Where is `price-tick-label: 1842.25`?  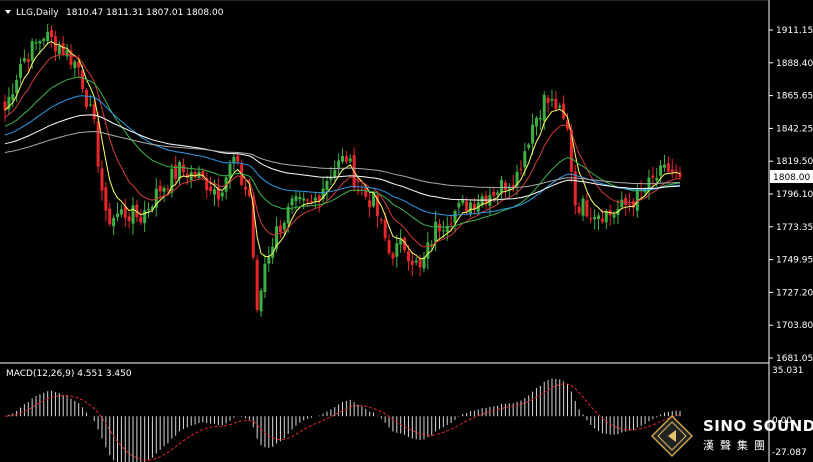
price-tick-label: 1842.25 is located at coordinates (794, 129).